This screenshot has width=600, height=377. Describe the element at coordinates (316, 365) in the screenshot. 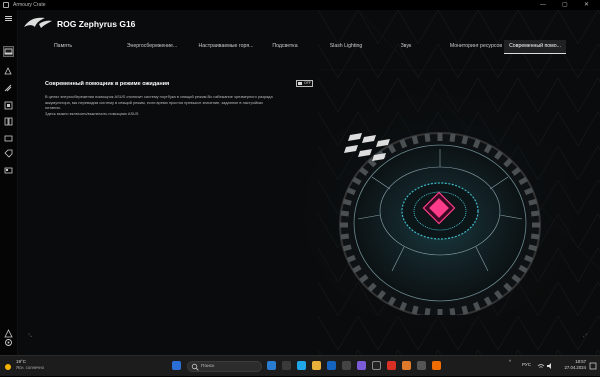

I see `explorer-icon` at that location.